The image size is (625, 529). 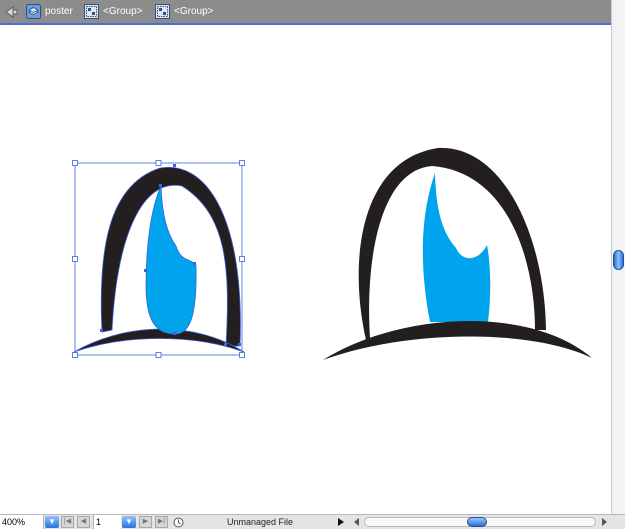 I want to click on breadcrumb-item-poster: poster, so click(x=49, y=11).